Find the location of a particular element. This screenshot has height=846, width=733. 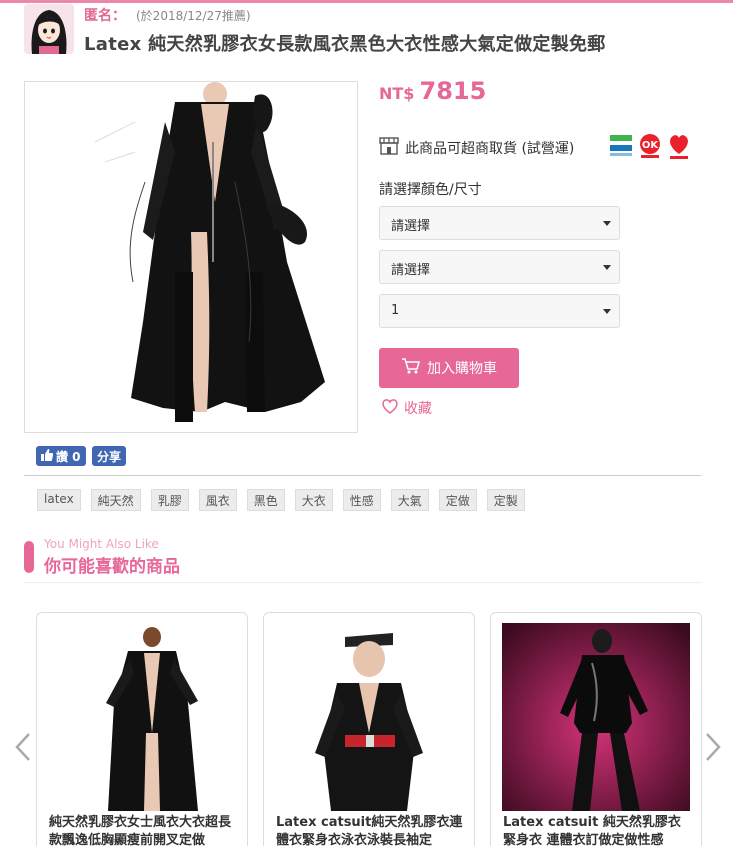

variant-label: 請選擇顏色/尺寸 is located at coordinates (430, 190).